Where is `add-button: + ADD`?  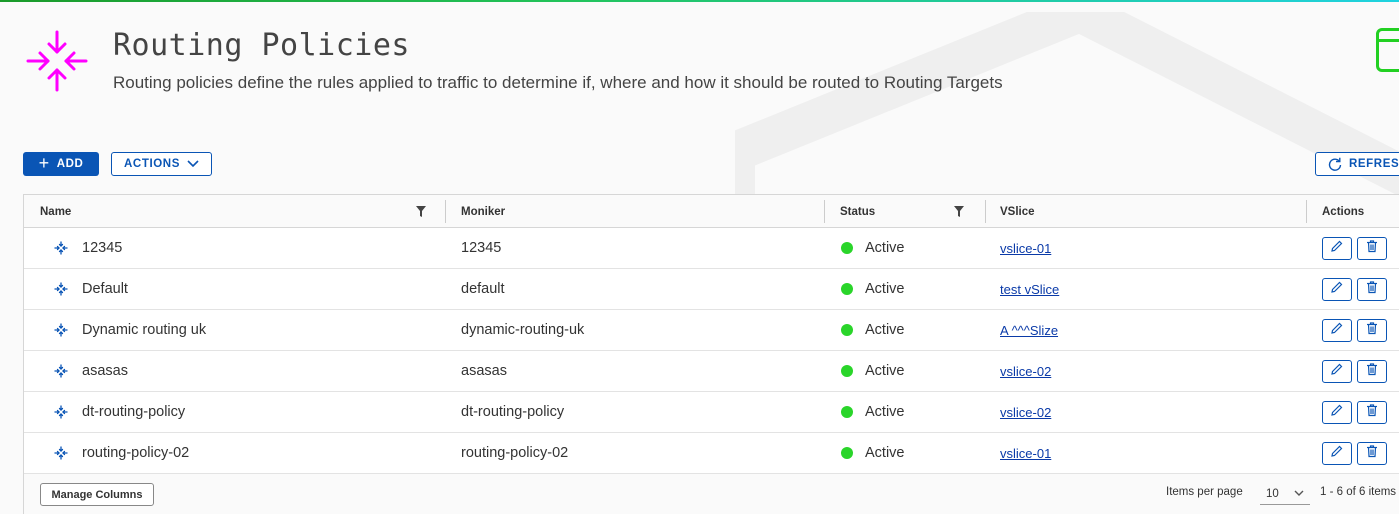 add-button: + ADD is located at coordinates (61, 164).